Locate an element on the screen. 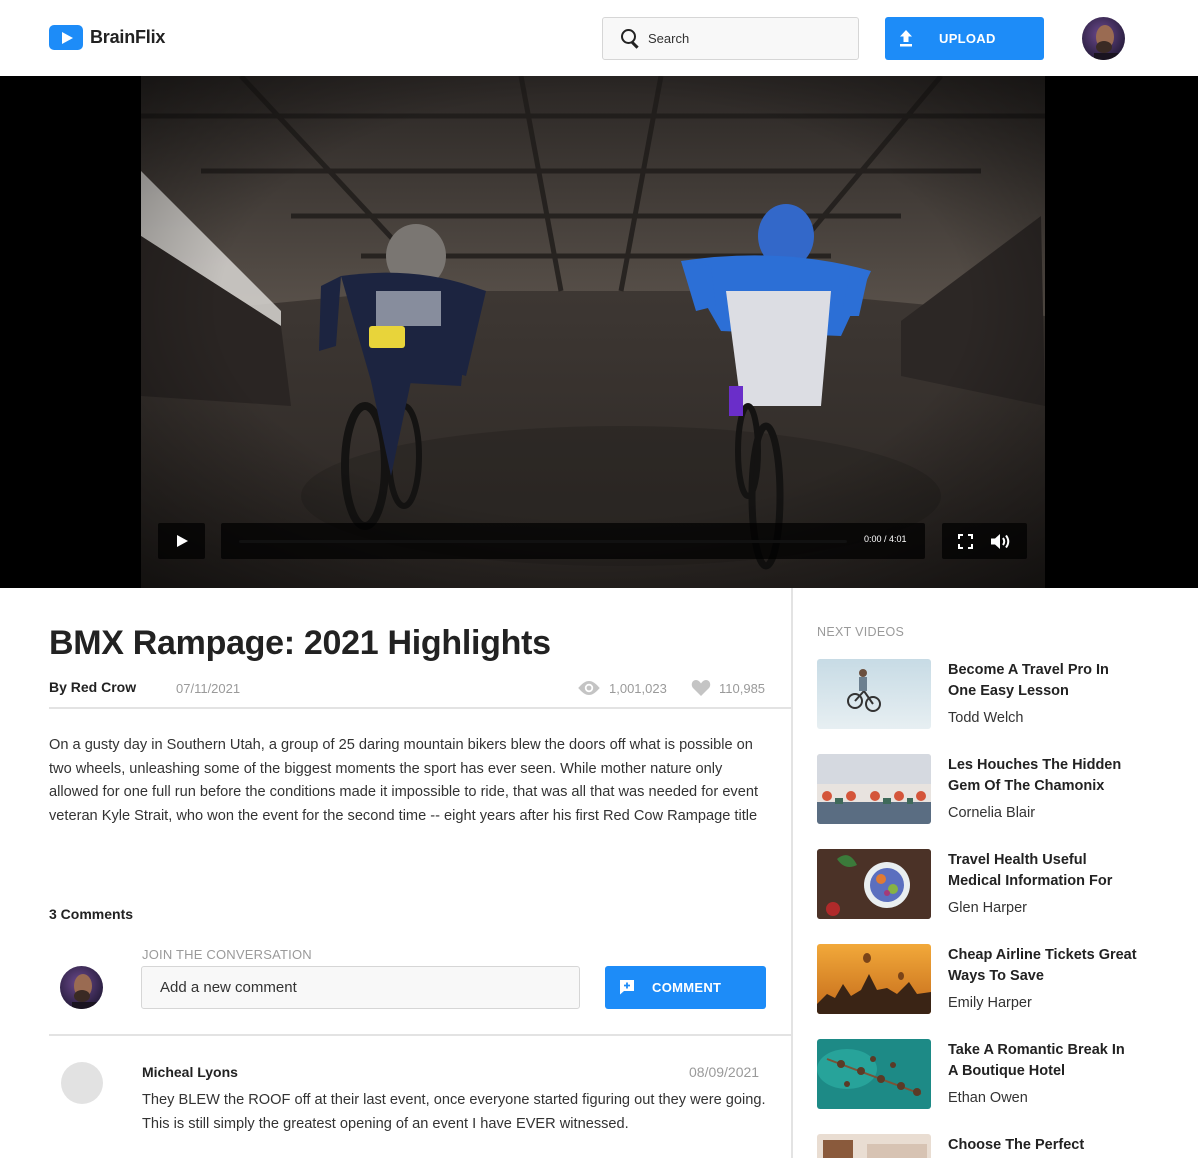 The width and height of the screenshot is (1198, 1158). next-video-item: Choose The Perfect is located at coordinates (977, 1146).